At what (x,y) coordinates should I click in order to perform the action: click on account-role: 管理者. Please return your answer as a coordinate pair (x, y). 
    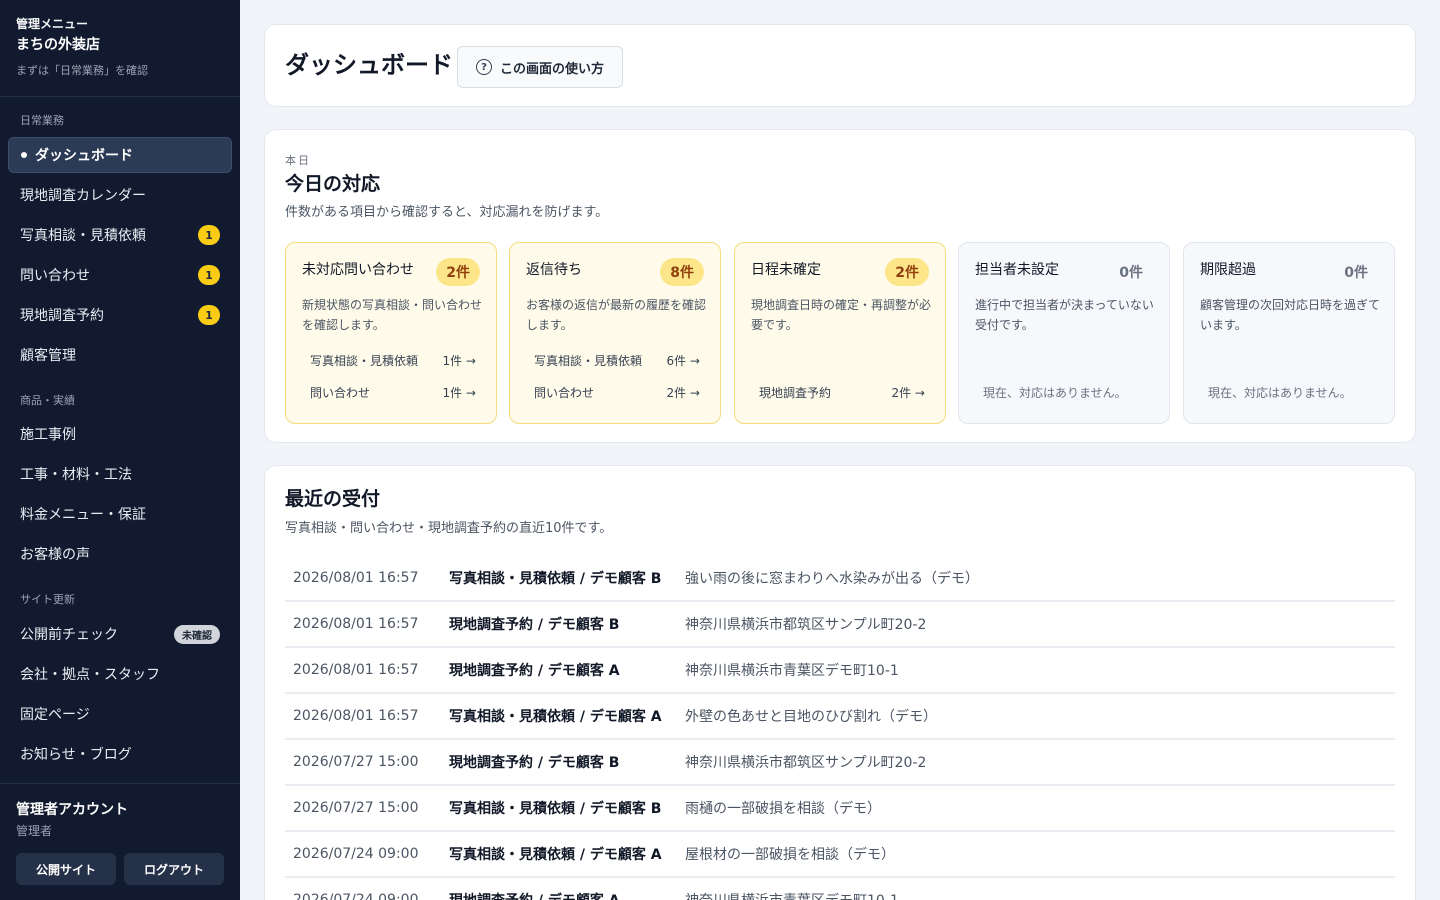
    Looking at the image, I should click on (34, 831).